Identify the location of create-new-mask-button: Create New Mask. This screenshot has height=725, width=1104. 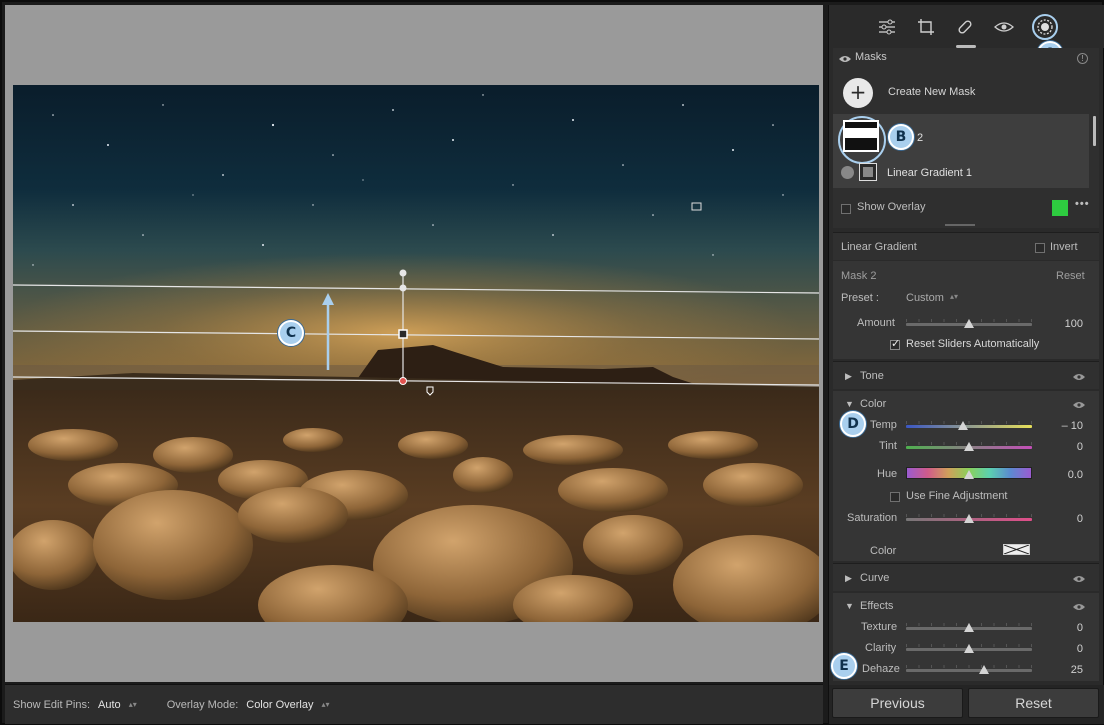
(931, 92).